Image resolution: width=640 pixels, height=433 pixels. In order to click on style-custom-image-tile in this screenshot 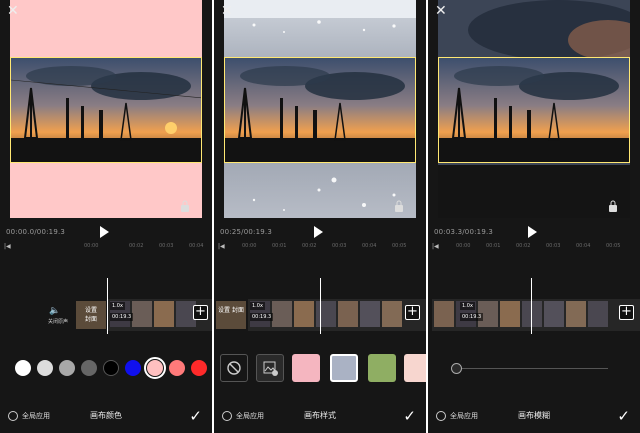, I will do `click(270, 368)`.